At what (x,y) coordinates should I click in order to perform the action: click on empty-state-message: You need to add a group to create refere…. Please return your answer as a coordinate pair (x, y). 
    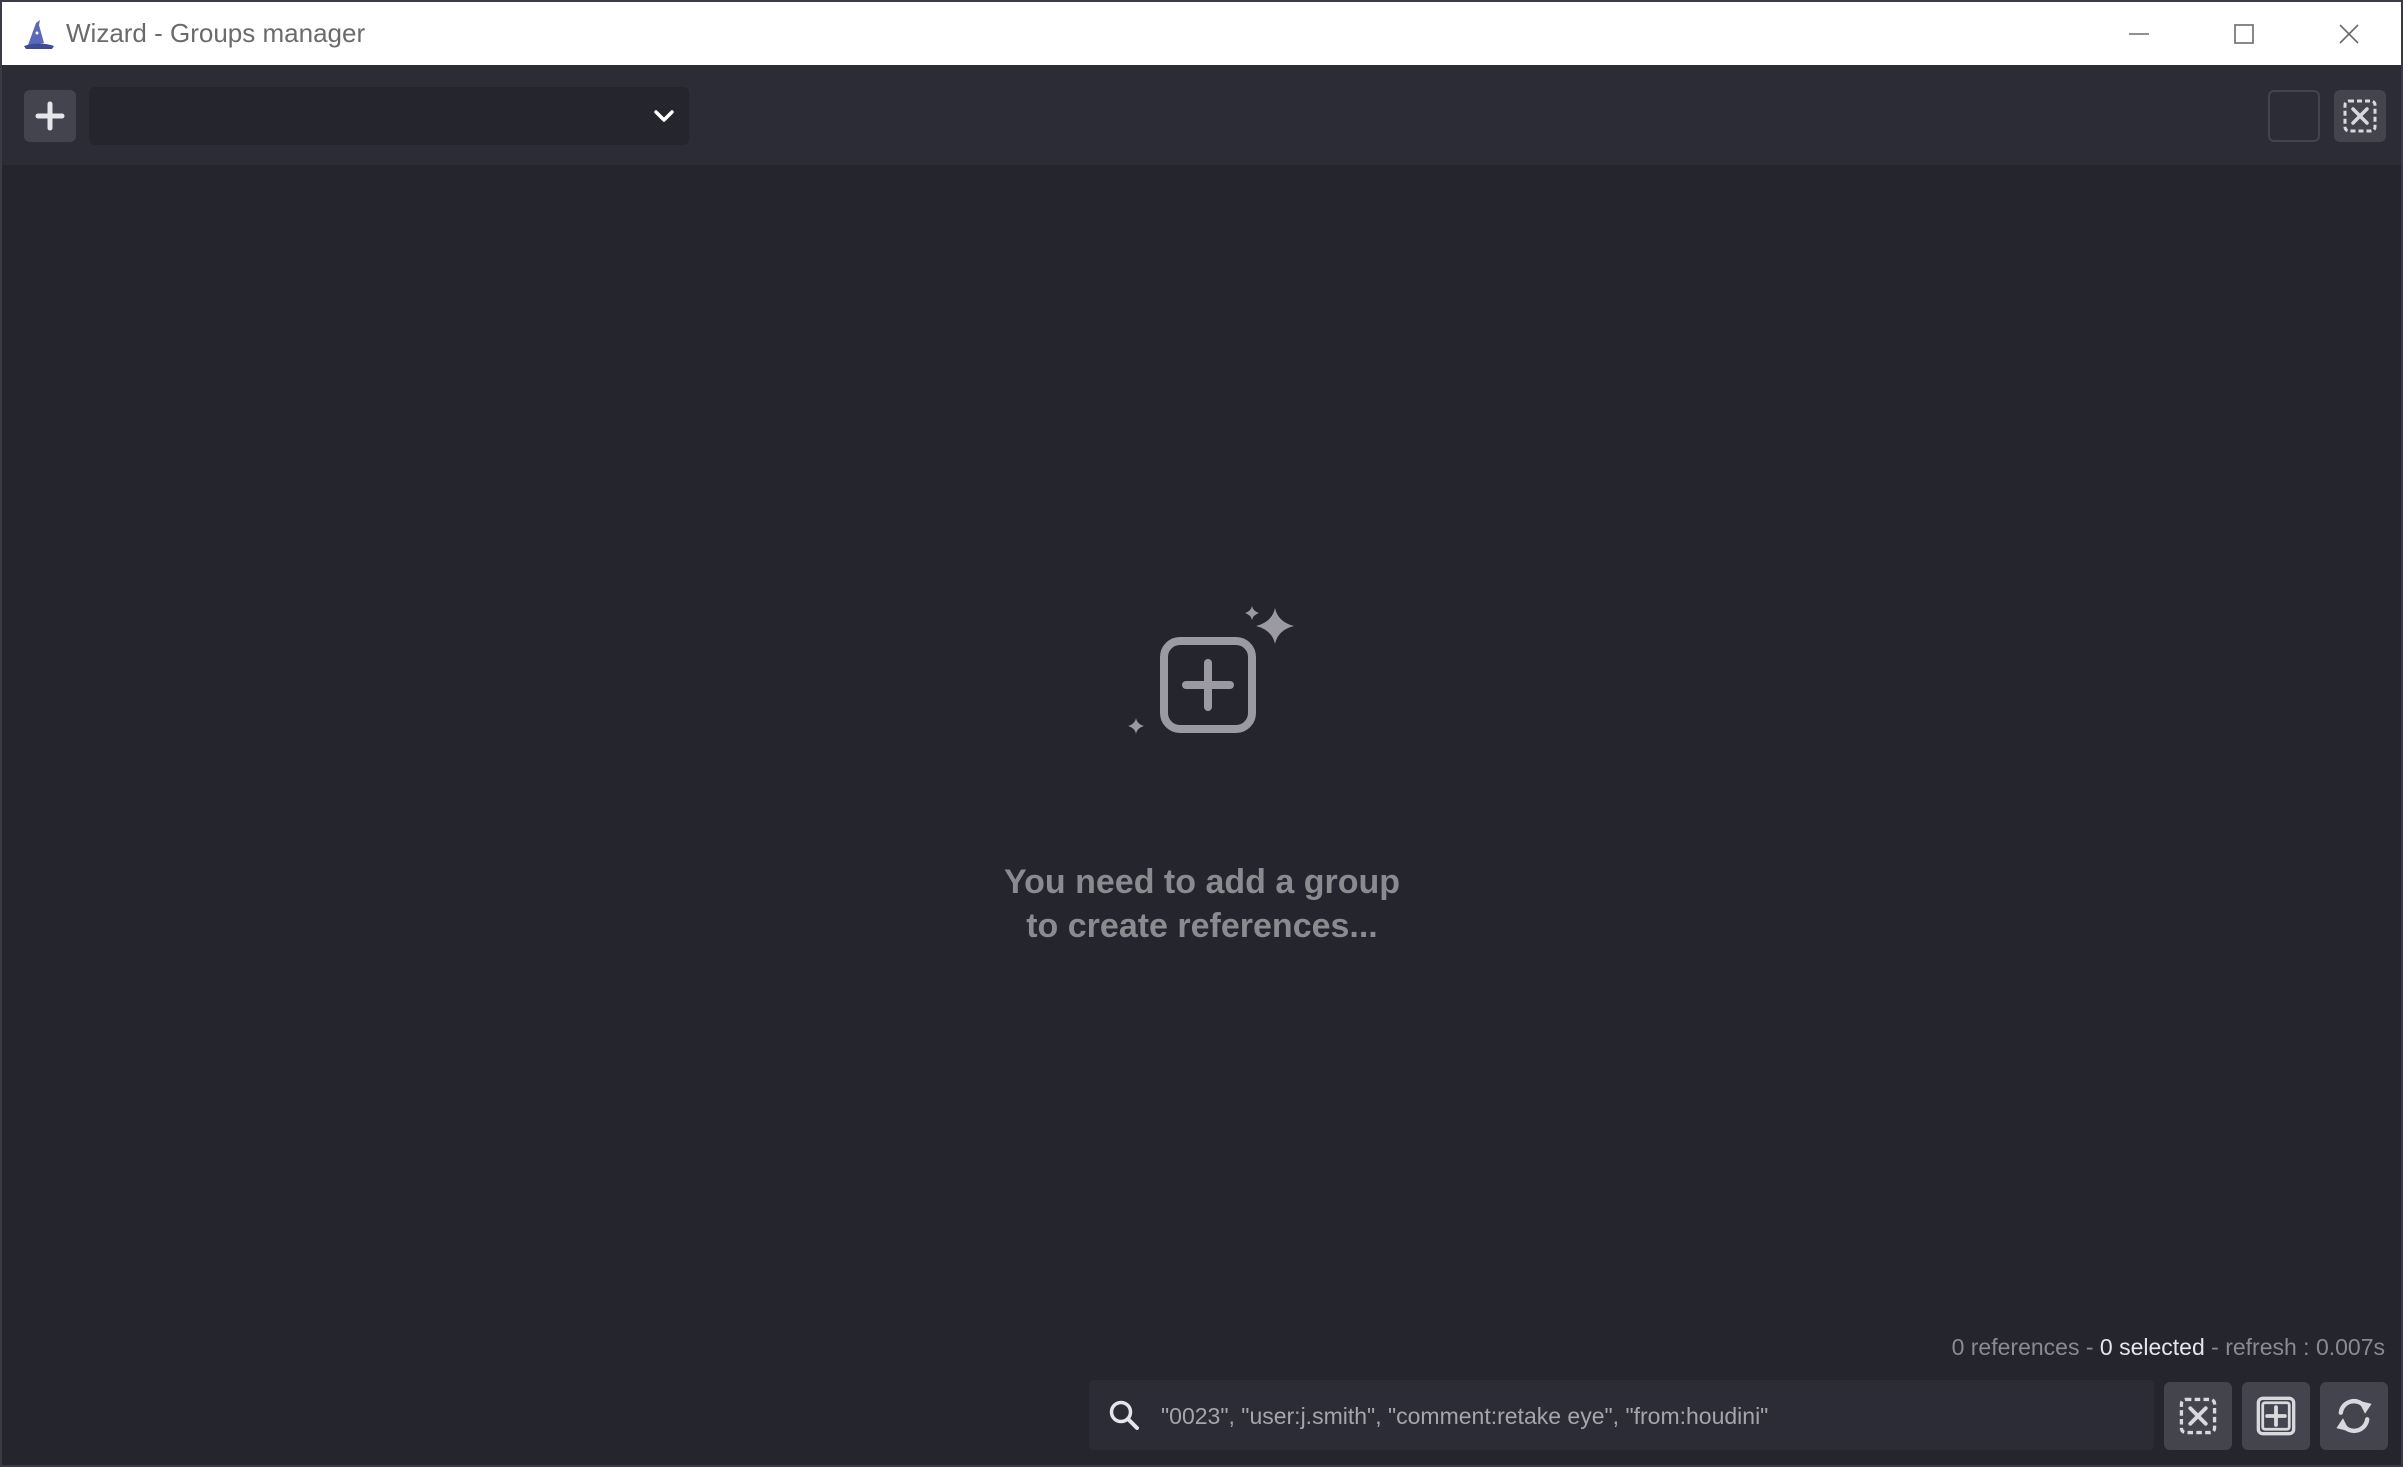
    Looking at the image, I should click on (1202, 904).